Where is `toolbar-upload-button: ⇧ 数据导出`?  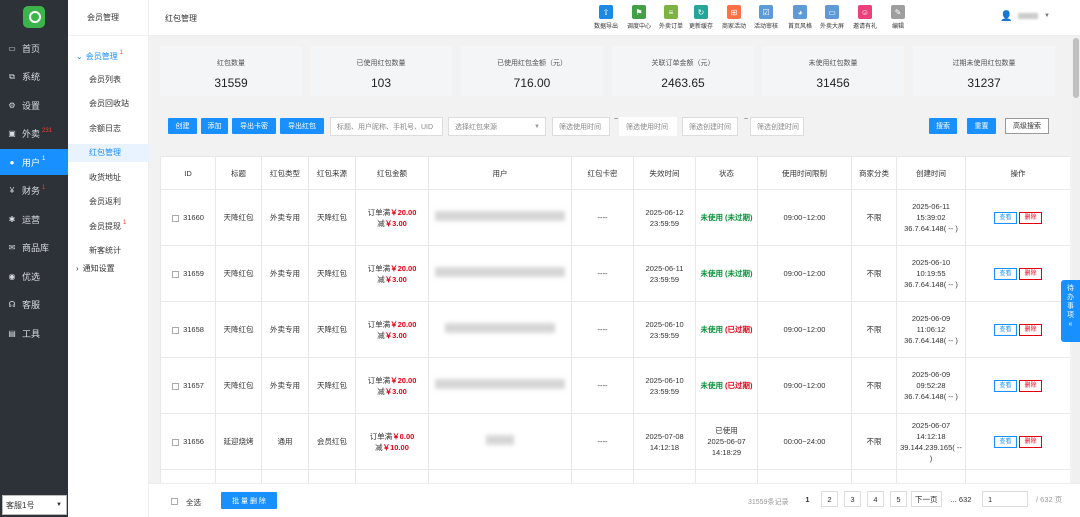 toolbar-upload-button: ⇧ 数据导出 is located at coordinates (606, 19).